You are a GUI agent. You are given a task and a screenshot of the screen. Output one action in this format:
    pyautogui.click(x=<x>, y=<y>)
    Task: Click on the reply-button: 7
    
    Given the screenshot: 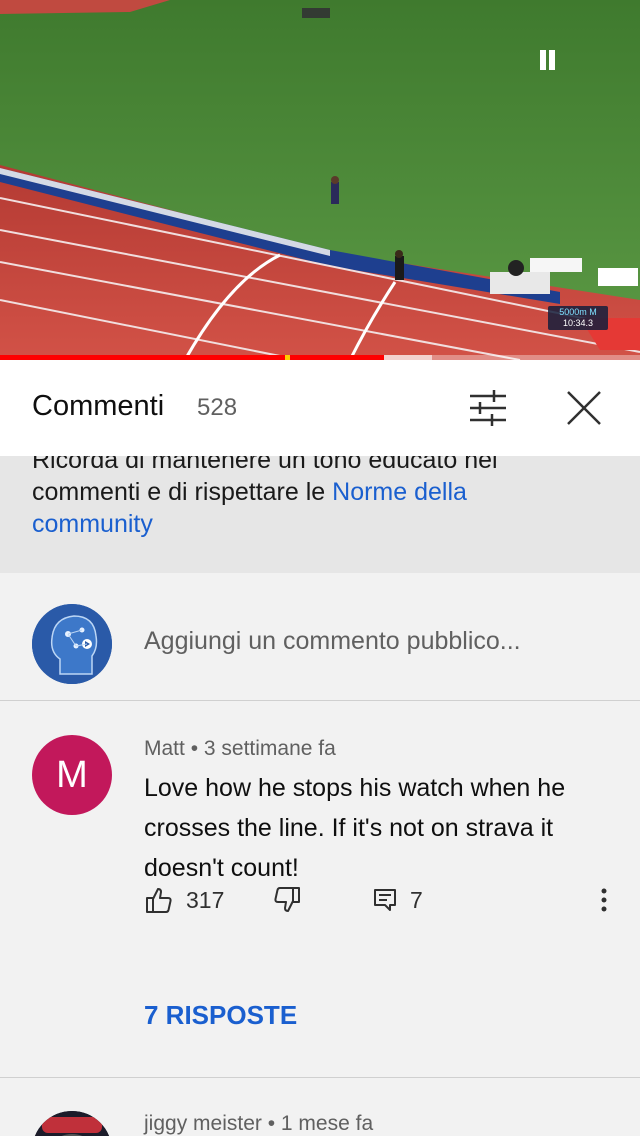 What is the action you would take?
    pyautogui.click(x=397, y=900)
    